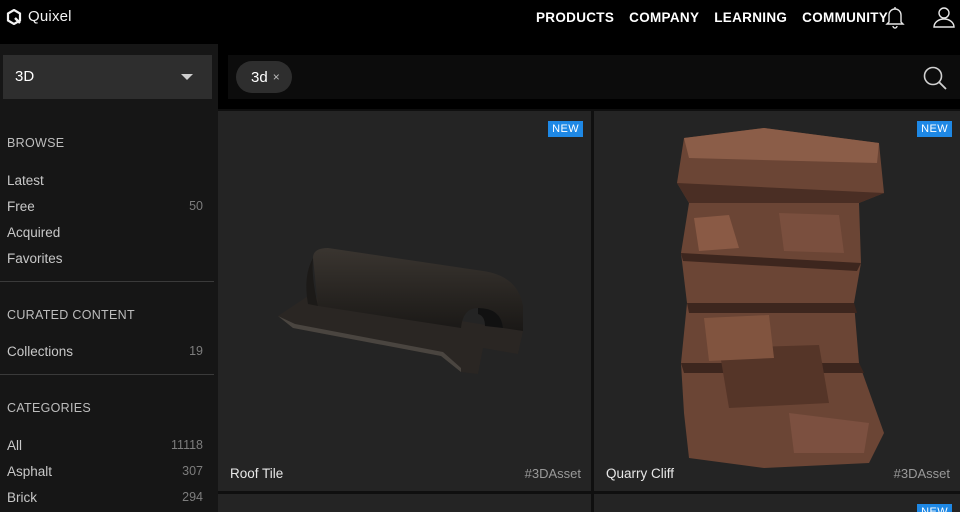  What do you see at coordinates (105, 445) in the screenshot?
I see `sidebar-item-all: All 11118` at bounding box center [105, 445].